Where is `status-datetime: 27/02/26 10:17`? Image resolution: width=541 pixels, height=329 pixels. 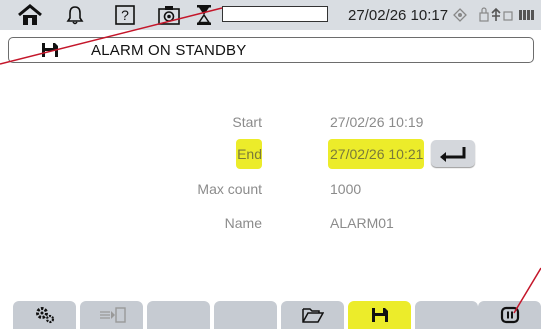
status-datetime: 27/02/26 10:17 is located at coordinates (398, 15).